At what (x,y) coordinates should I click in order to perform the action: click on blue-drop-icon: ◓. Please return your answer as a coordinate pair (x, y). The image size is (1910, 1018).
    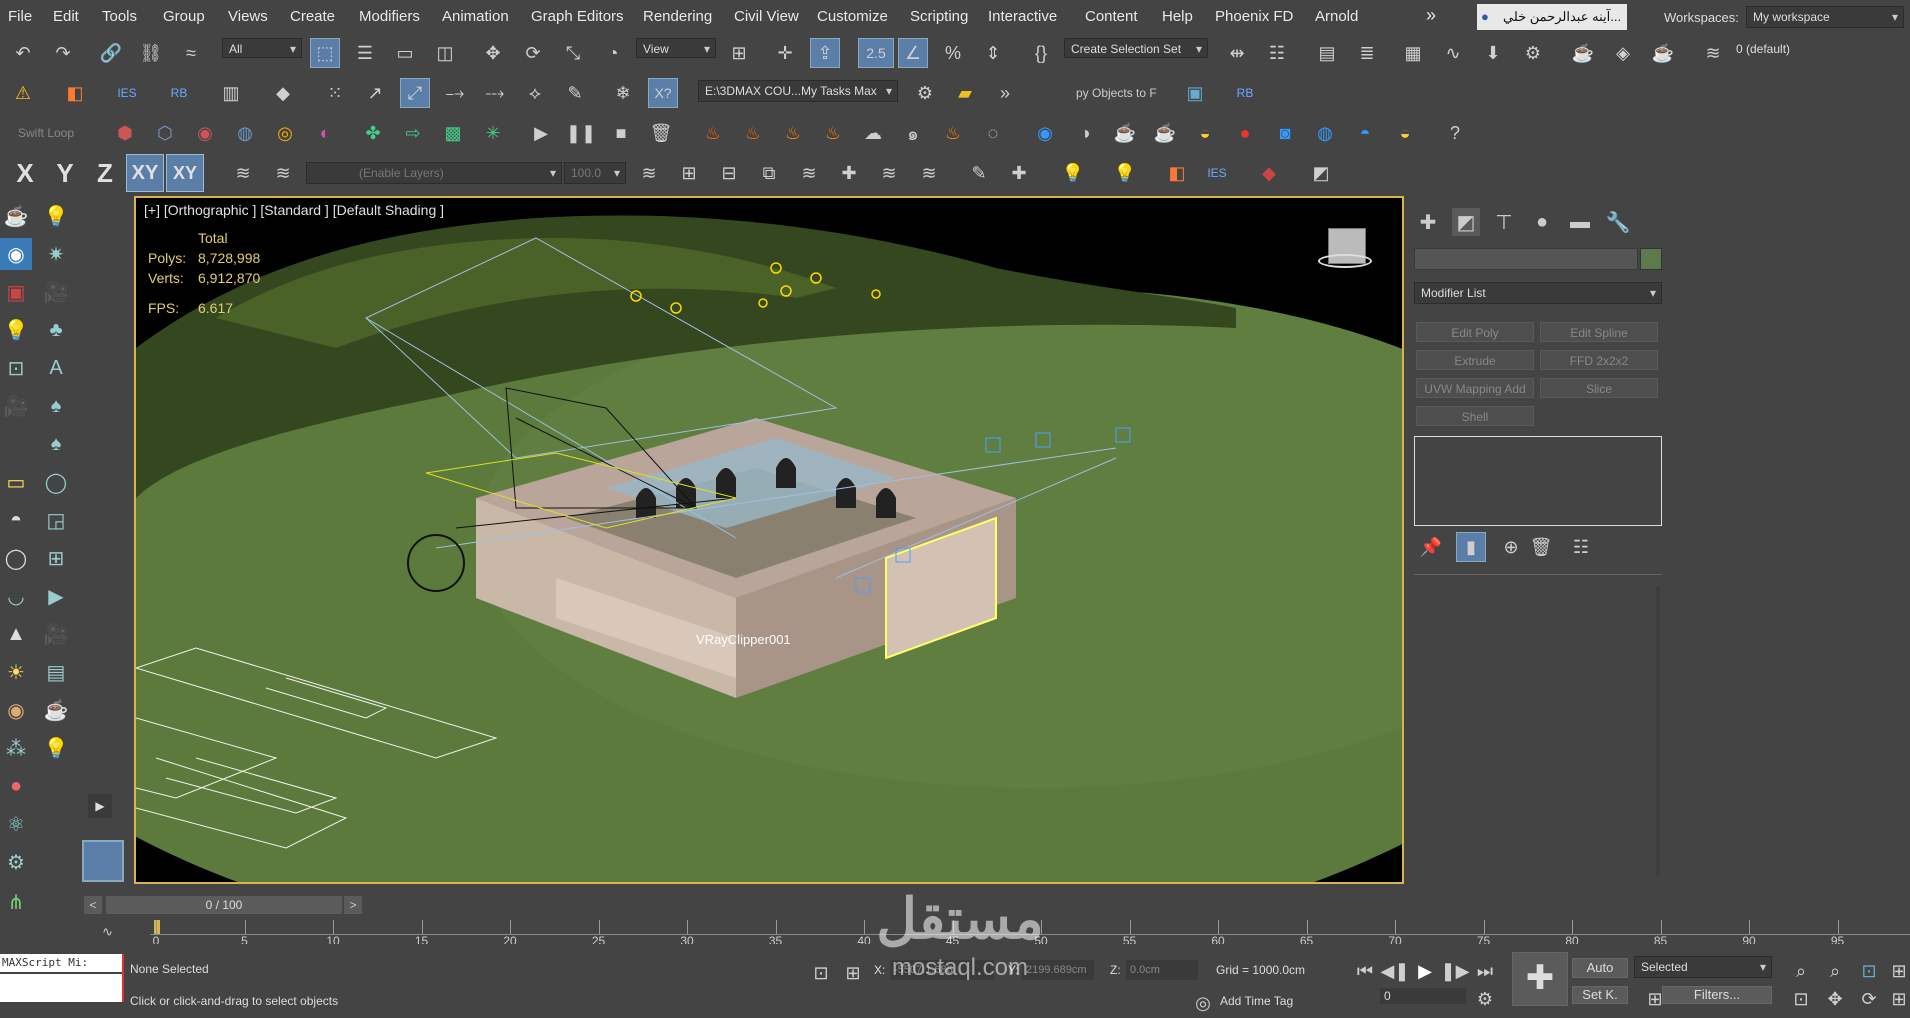
    Looking at the image, I should click on (1365, 133).